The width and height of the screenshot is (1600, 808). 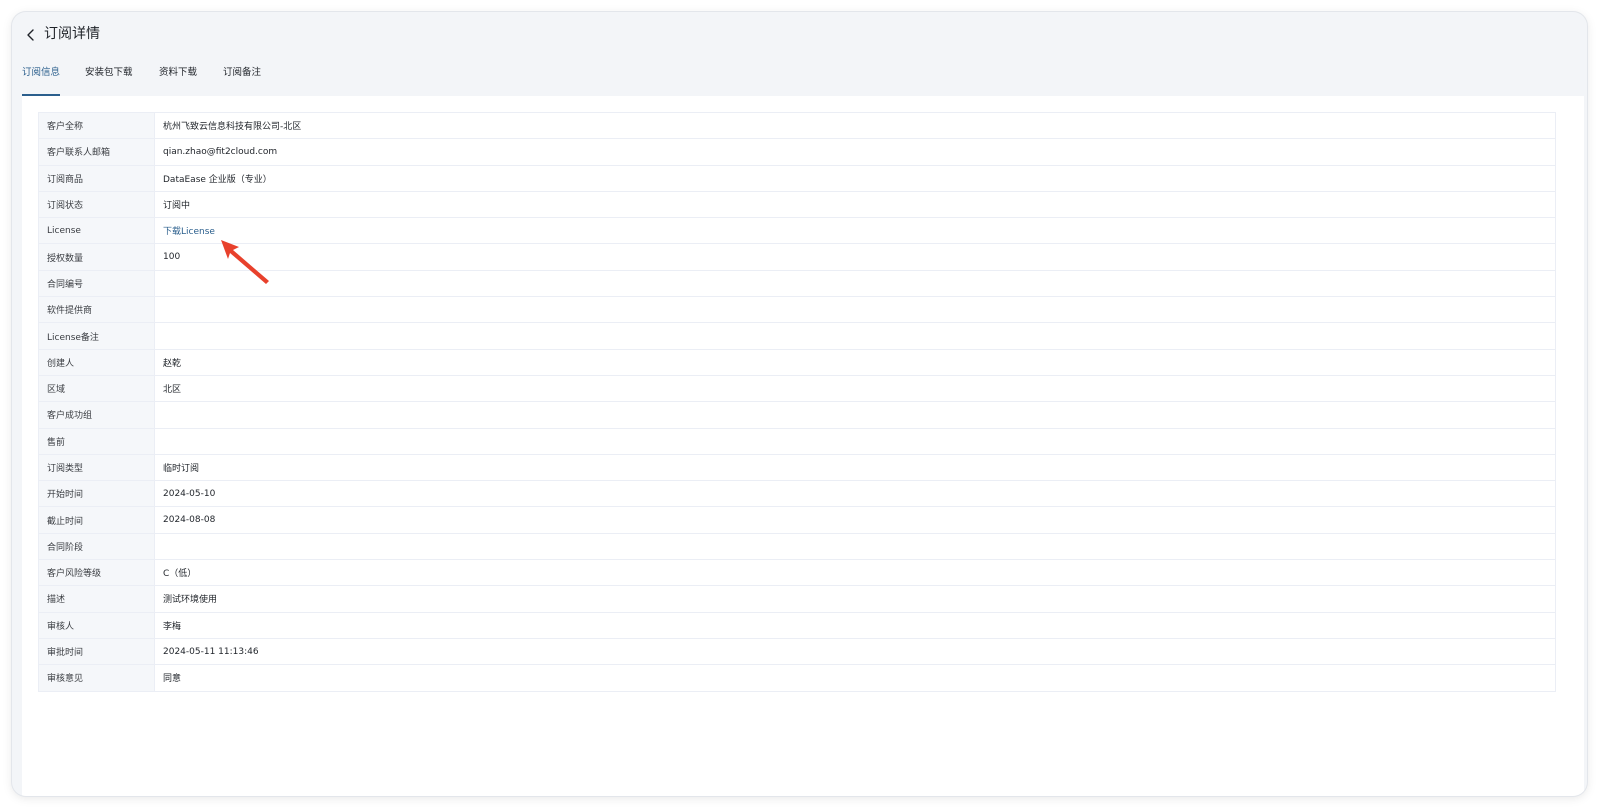 I want to click on row-label: 描述, so click(x=96, y=599).